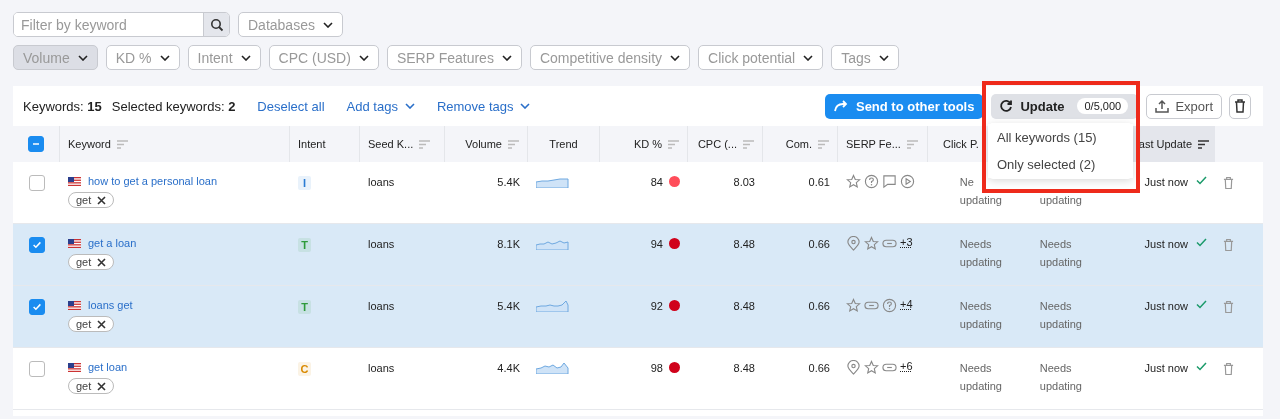 The image size is (1280, 419). I want to click on export-button: Export, so click(1184, 106).